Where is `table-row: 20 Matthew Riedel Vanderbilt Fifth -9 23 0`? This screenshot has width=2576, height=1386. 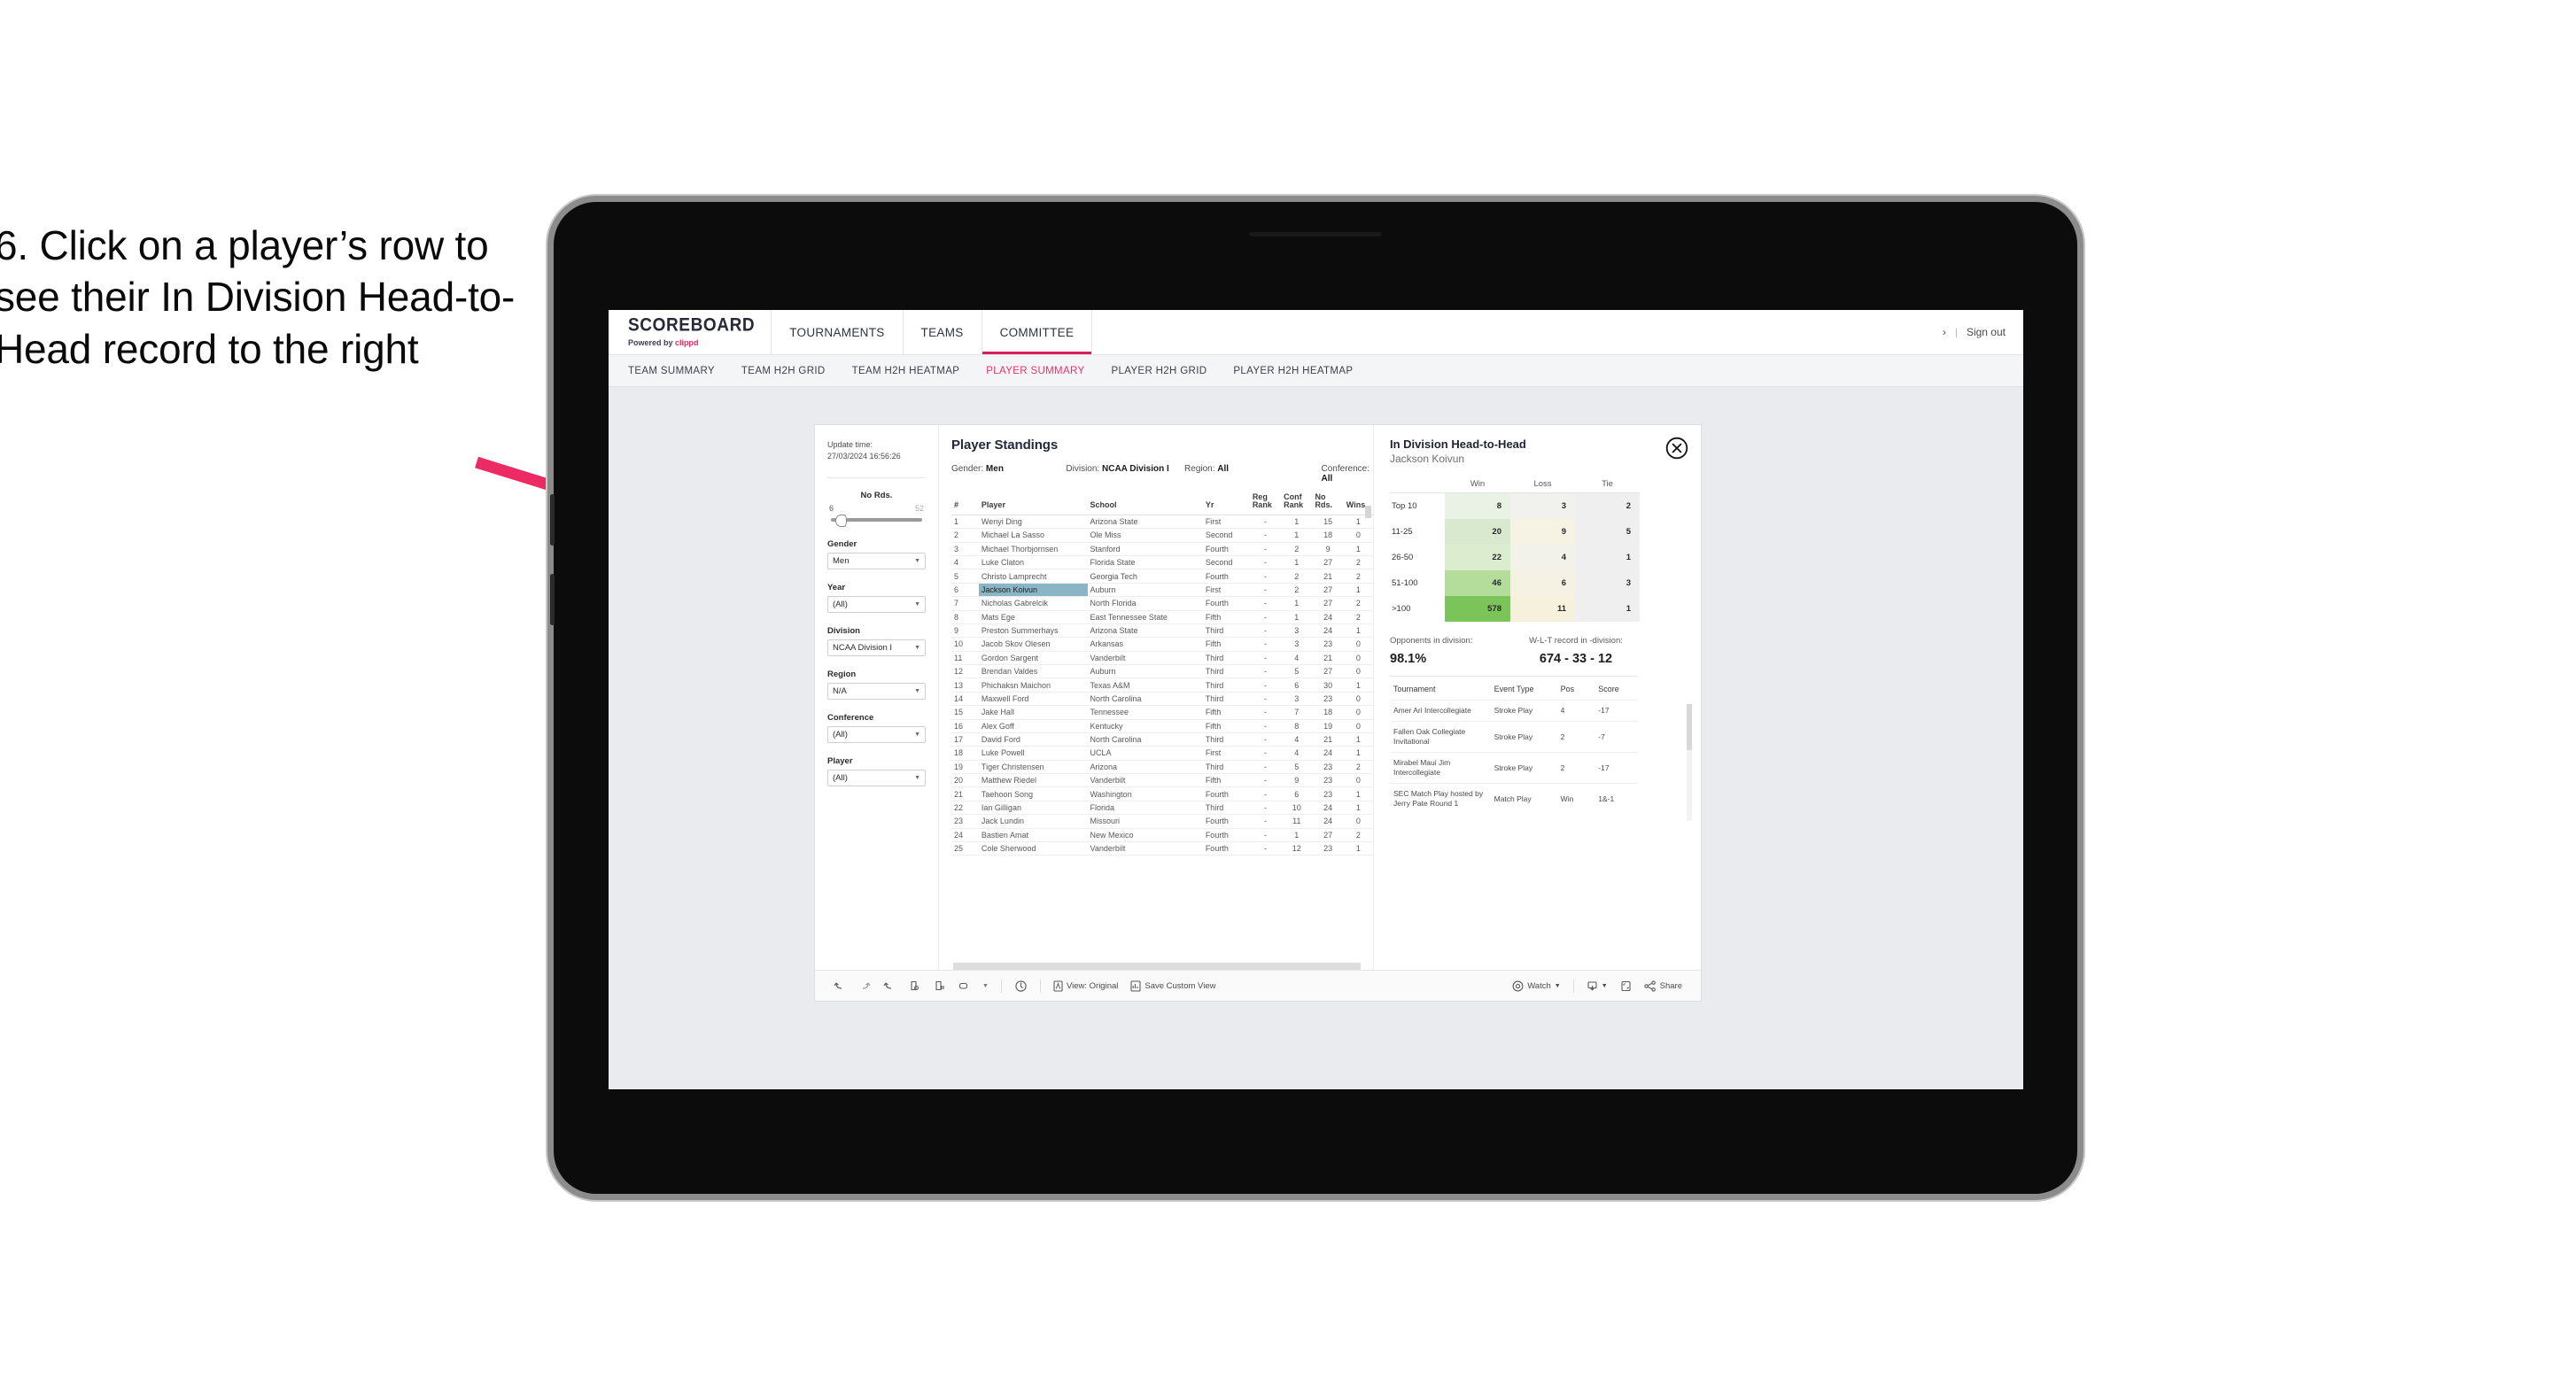 table-row: 20 Matthew Riedel Vanderbilt Fifth -9 23 0 is located at coordinates (1162, 780).